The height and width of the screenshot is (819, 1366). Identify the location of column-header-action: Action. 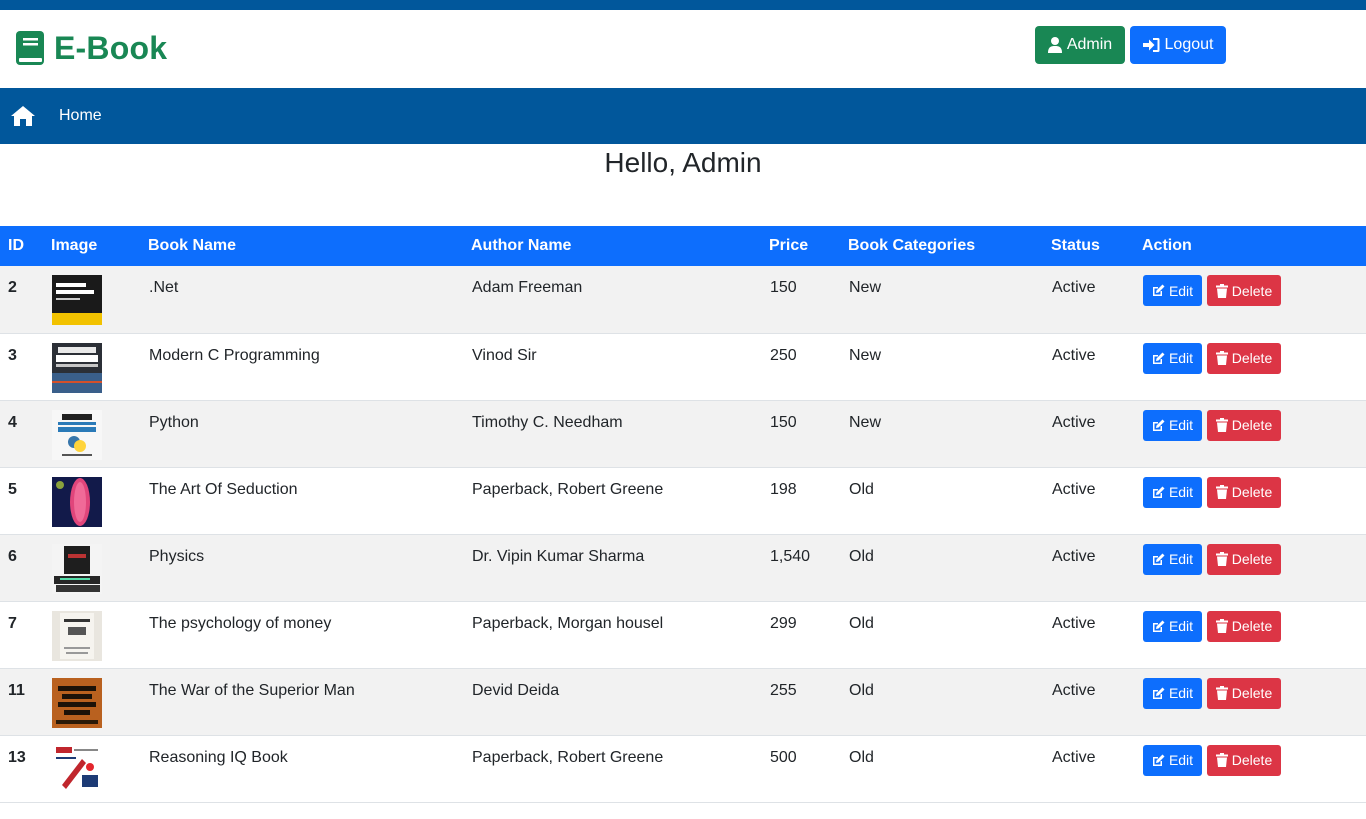
(1167, 245).